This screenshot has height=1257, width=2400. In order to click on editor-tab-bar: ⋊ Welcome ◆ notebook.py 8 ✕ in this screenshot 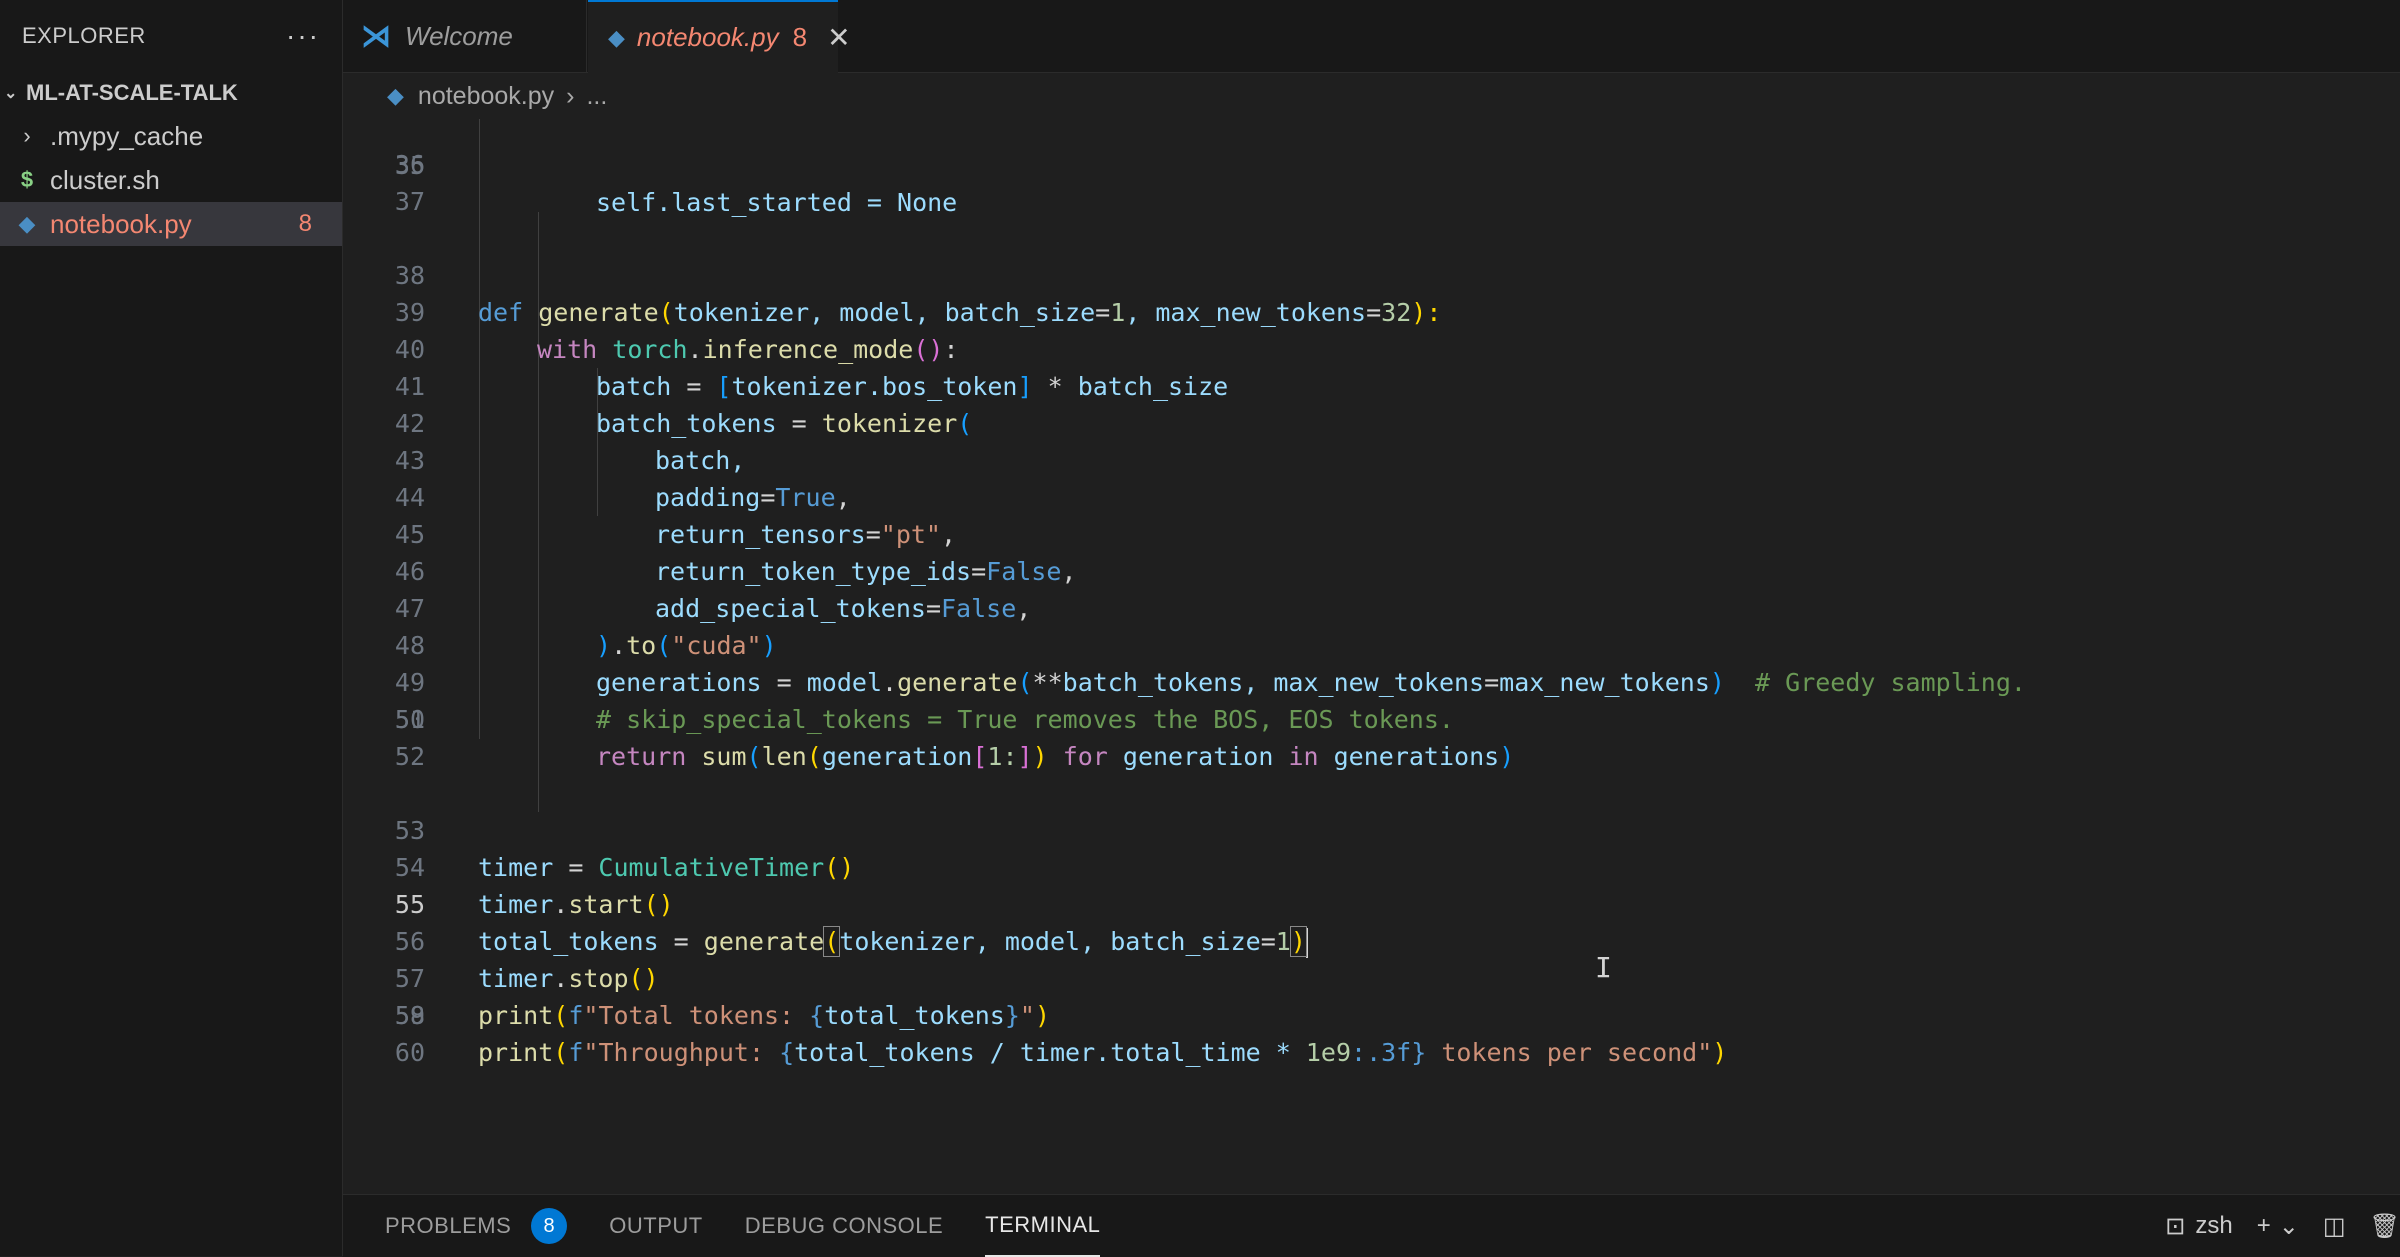, I will do `click(1371, 36)`.